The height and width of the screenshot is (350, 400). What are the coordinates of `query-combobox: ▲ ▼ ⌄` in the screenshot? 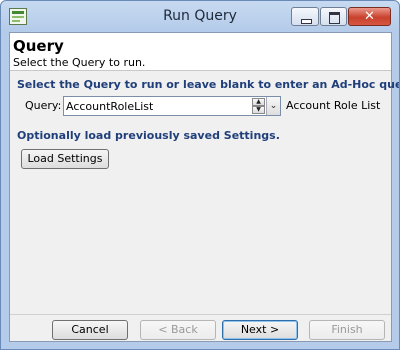 It's located at (172, 106).